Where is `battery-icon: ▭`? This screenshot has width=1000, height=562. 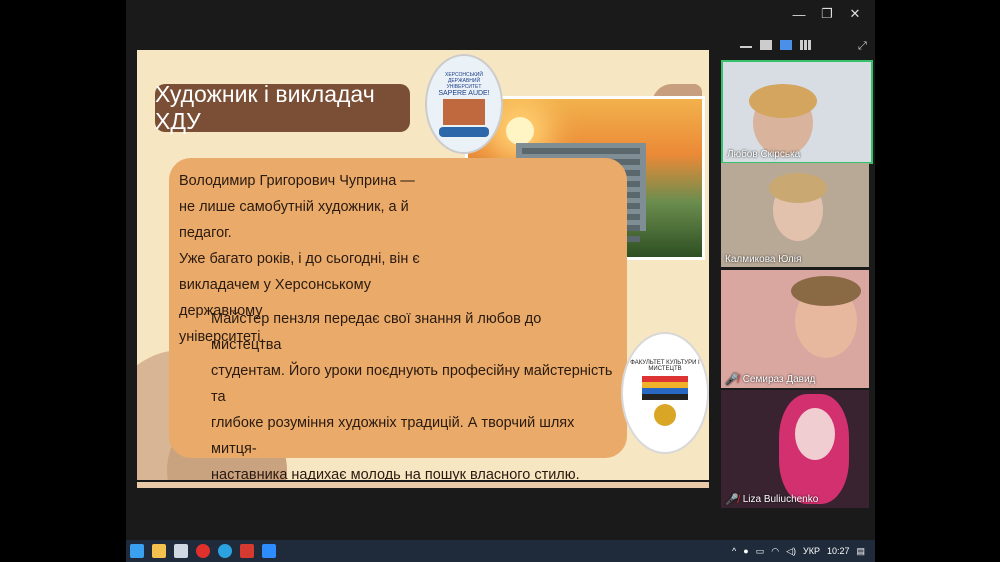 battery-icon: ▭ is located at coordinates (760, 551).